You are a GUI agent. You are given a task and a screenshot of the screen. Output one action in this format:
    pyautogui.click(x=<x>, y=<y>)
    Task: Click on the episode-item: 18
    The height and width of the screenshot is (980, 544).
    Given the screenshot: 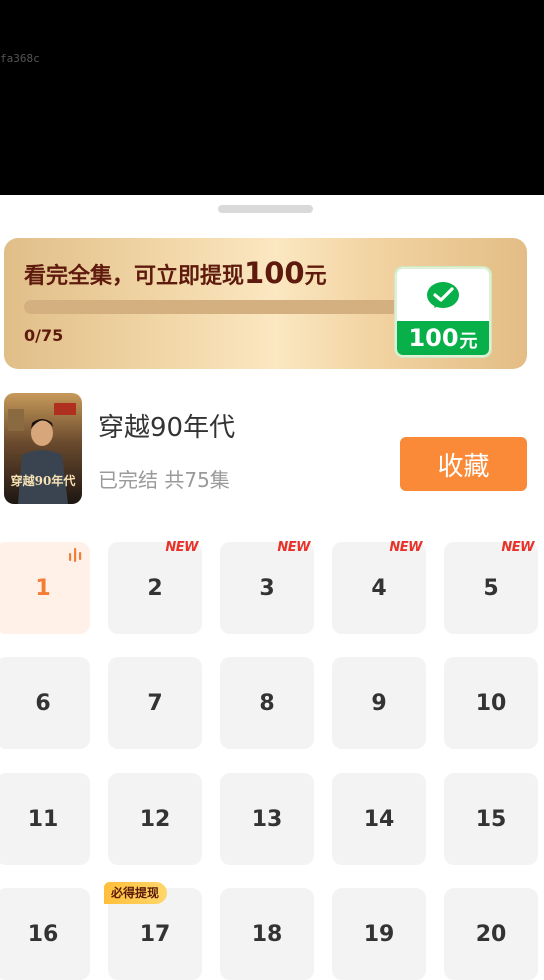 What is the action you would take?
    pyautogui.click(x=267, y=934)
    